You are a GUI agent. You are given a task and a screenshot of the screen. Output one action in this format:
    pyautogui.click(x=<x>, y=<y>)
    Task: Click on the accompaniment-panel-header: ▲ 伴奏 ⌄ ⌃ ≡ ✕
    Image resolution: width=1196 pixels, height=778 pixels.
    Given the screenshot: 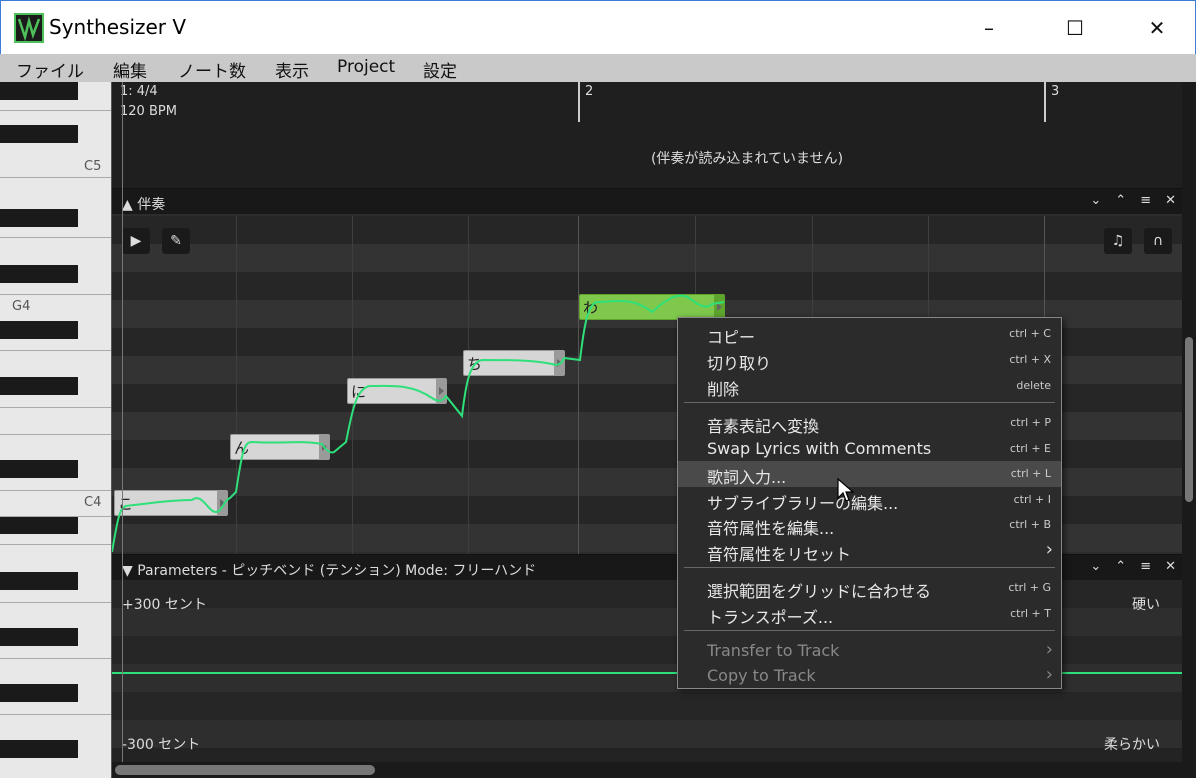 What is the action you would take?
    pyautogui.click(x=647, y=201)
    